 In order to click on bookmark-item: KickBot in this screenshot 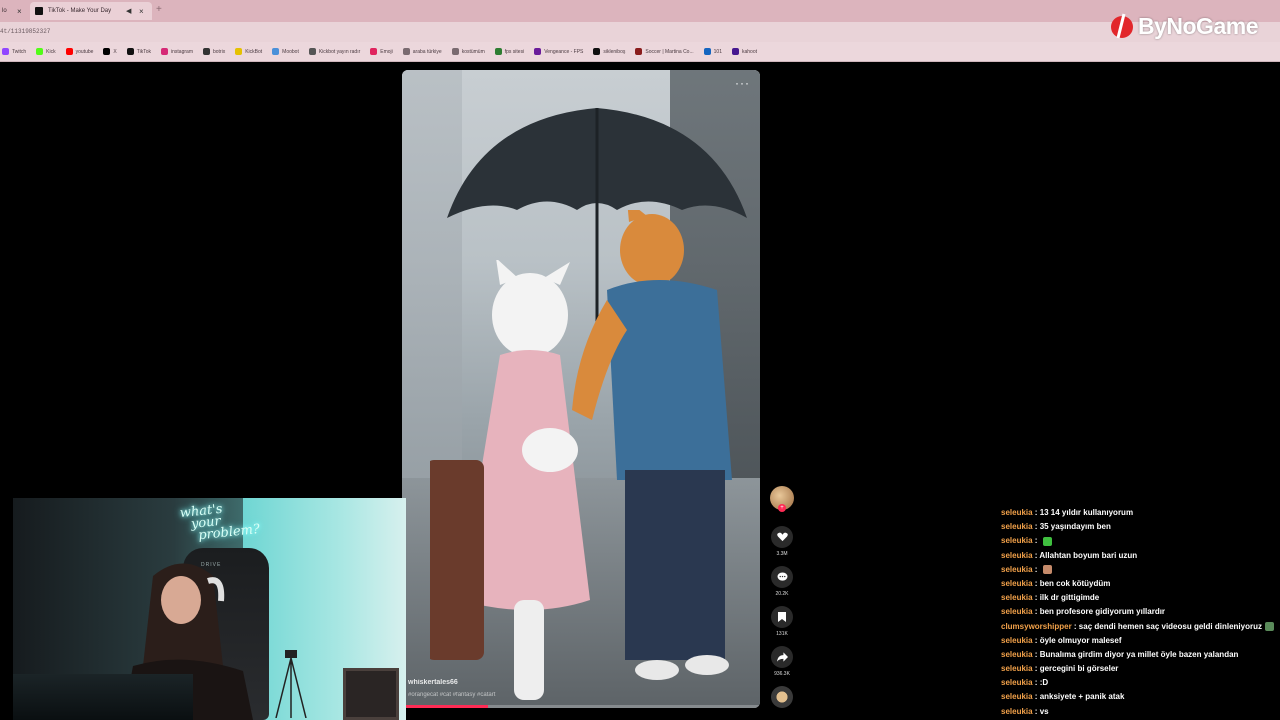, I will do `click(248, 51)`.